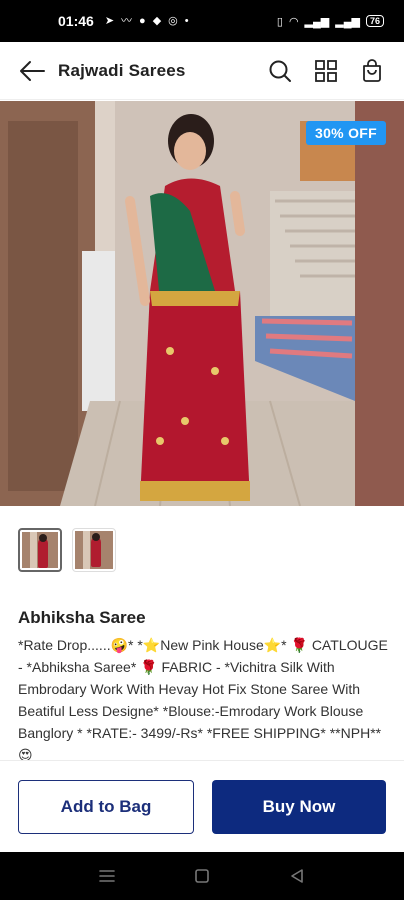  What do you see at coordinates (345, 133) in the screenshot?
I see `discount-badge: 30% OFF` at bounding box center [345, 133].